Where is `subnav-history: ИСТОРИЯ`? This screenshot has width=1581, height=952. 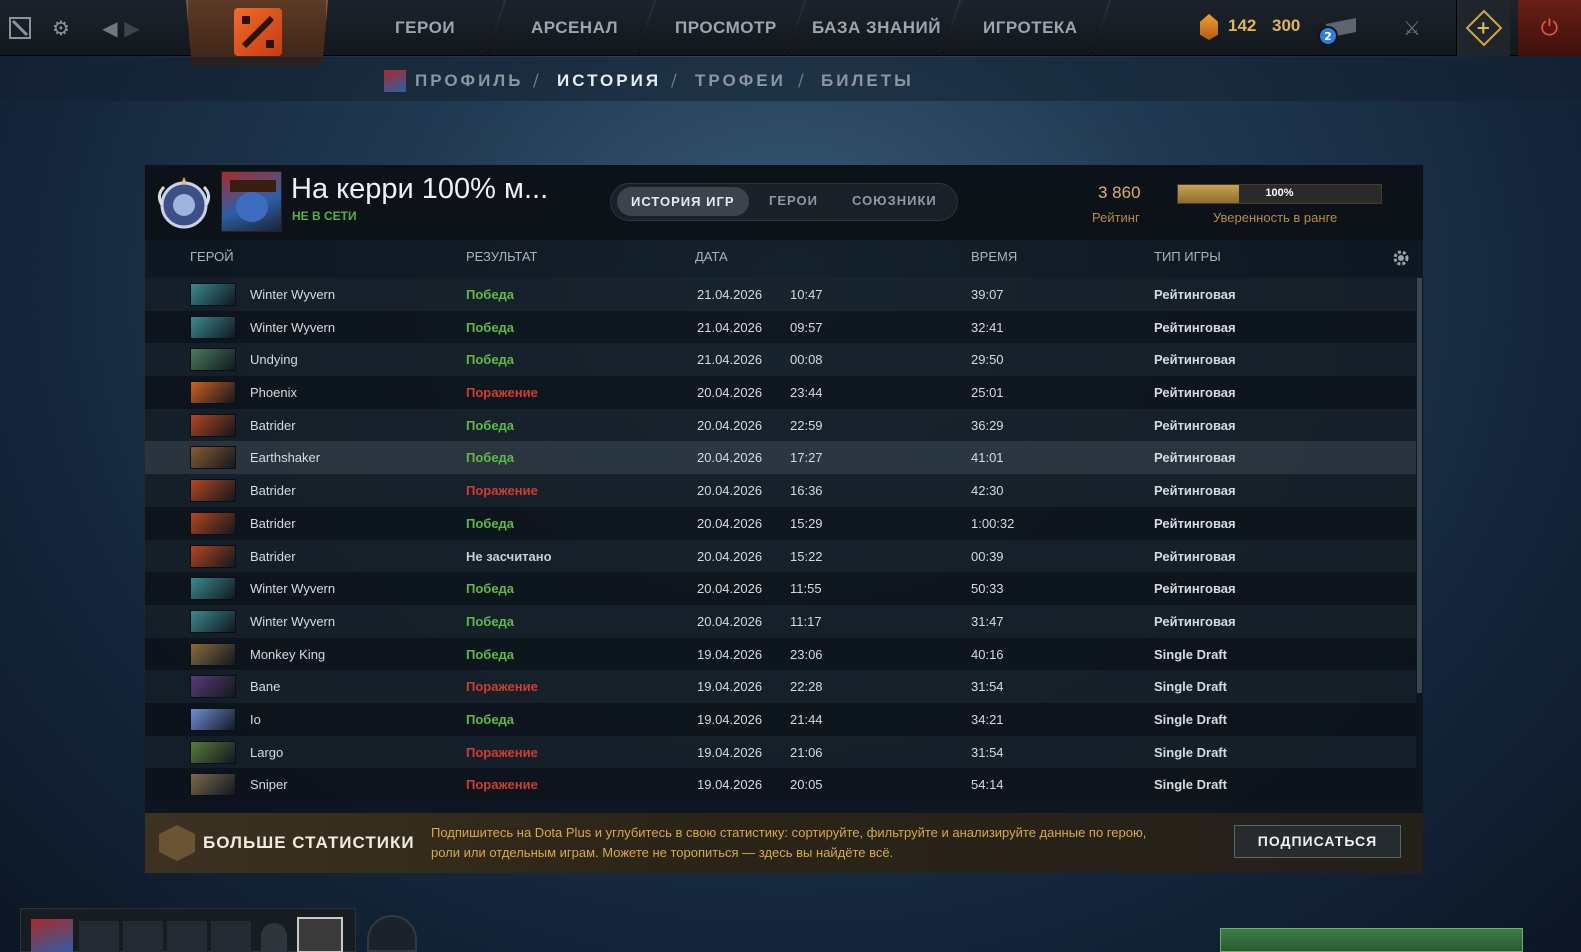
subnav-history: ИСТОРИЯ is located at coordinates (609, 81).